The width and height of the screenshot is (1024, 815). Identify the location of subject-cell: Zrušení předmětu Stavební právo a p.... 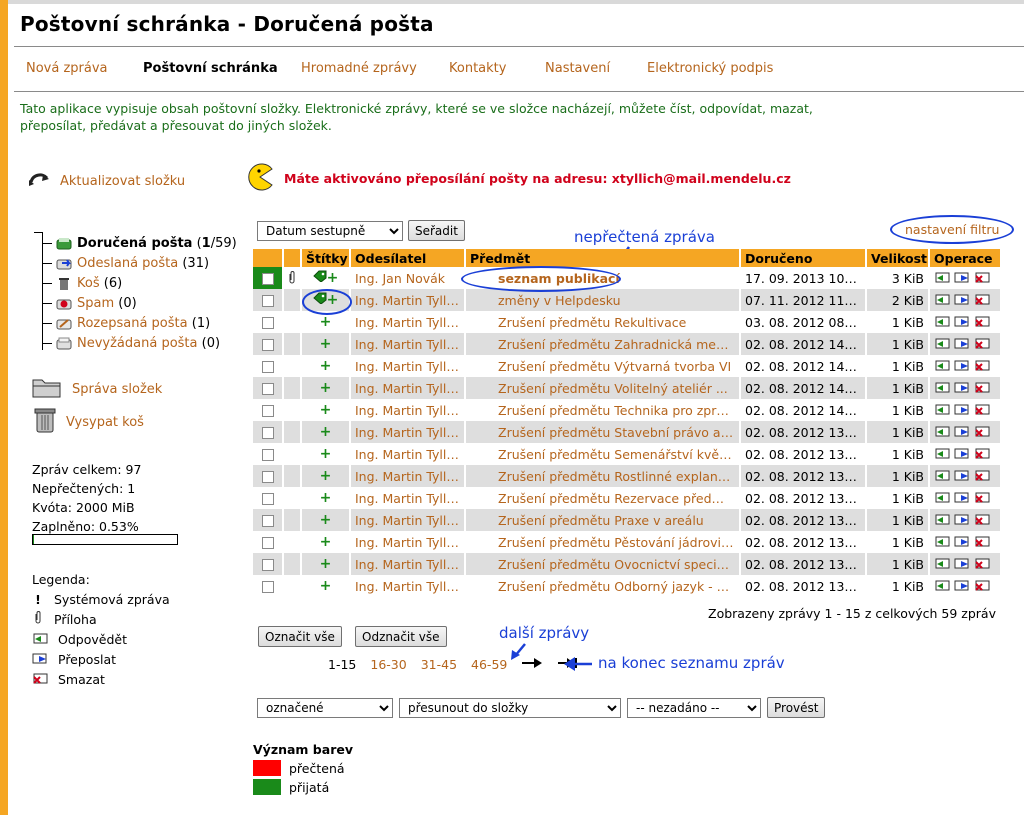
(603, 432).